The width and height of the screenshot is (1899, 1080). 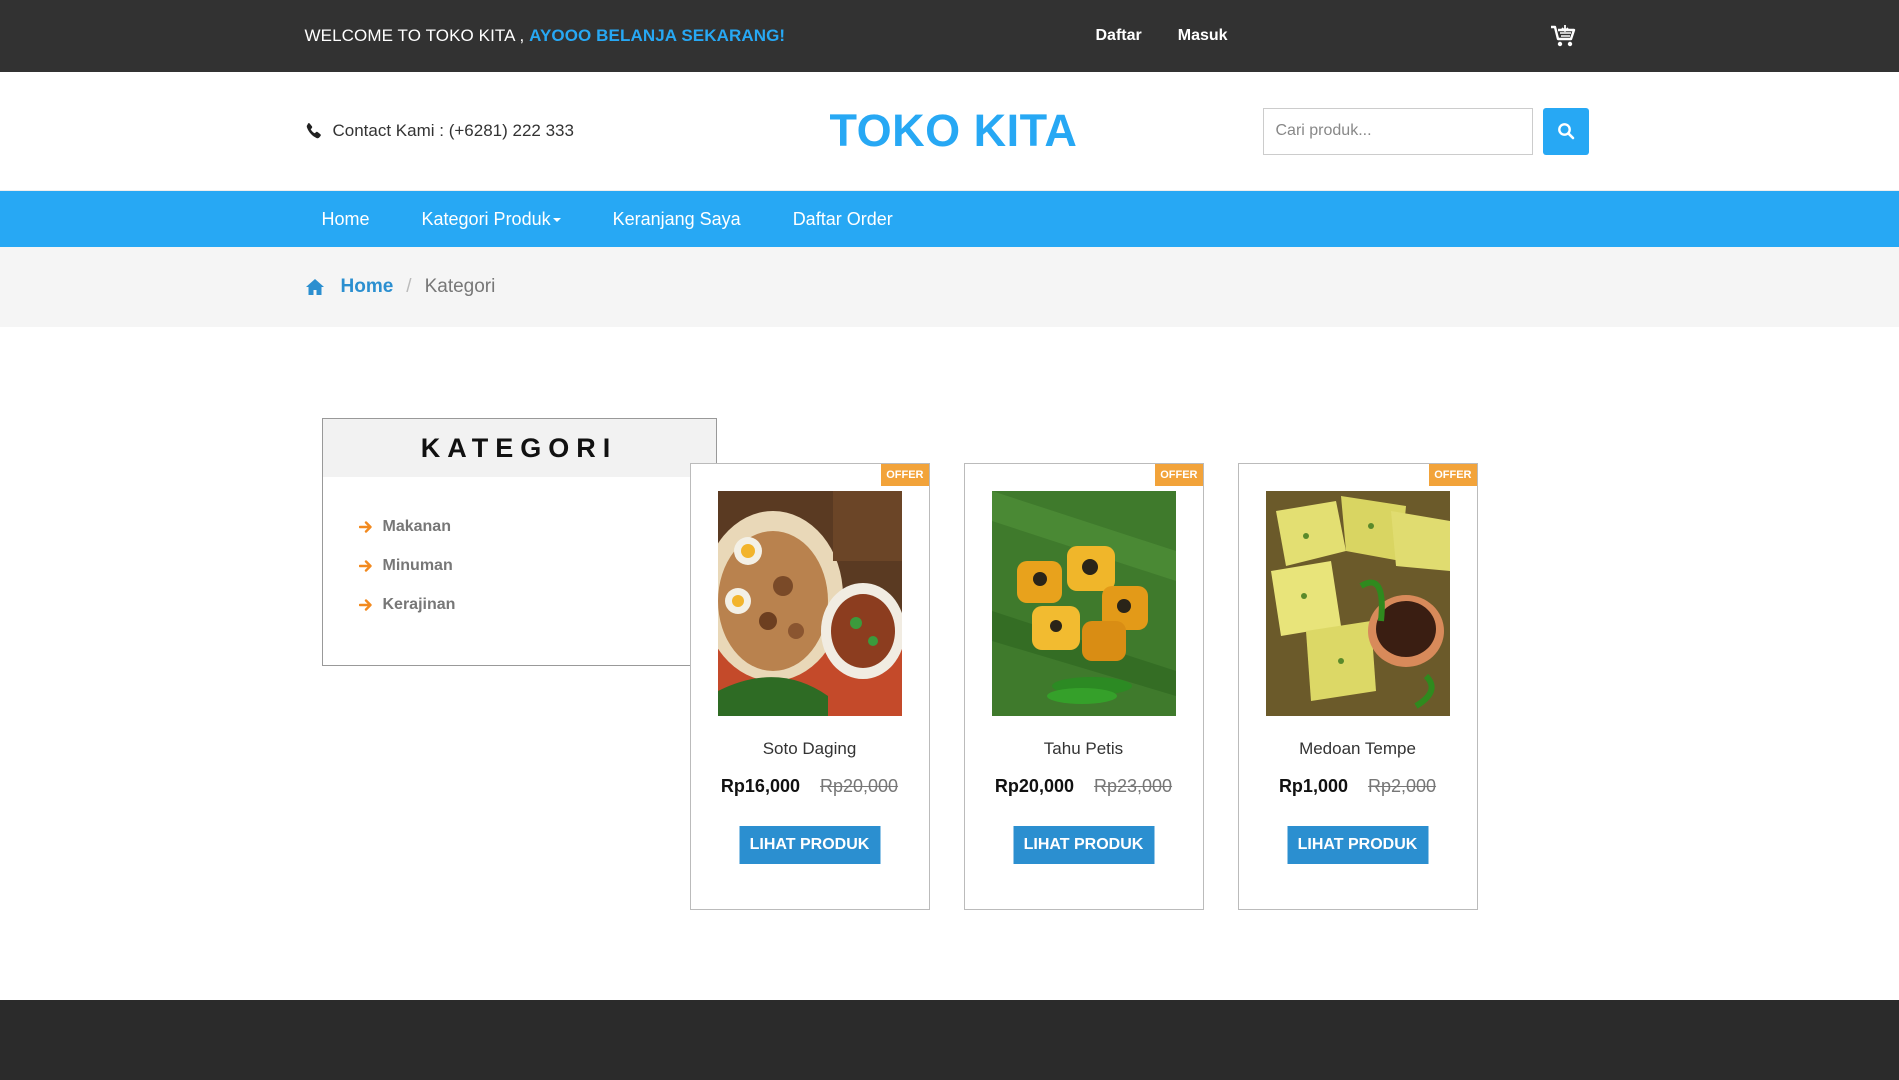 I want to click on site-footer, so click(x=949, y=1040).